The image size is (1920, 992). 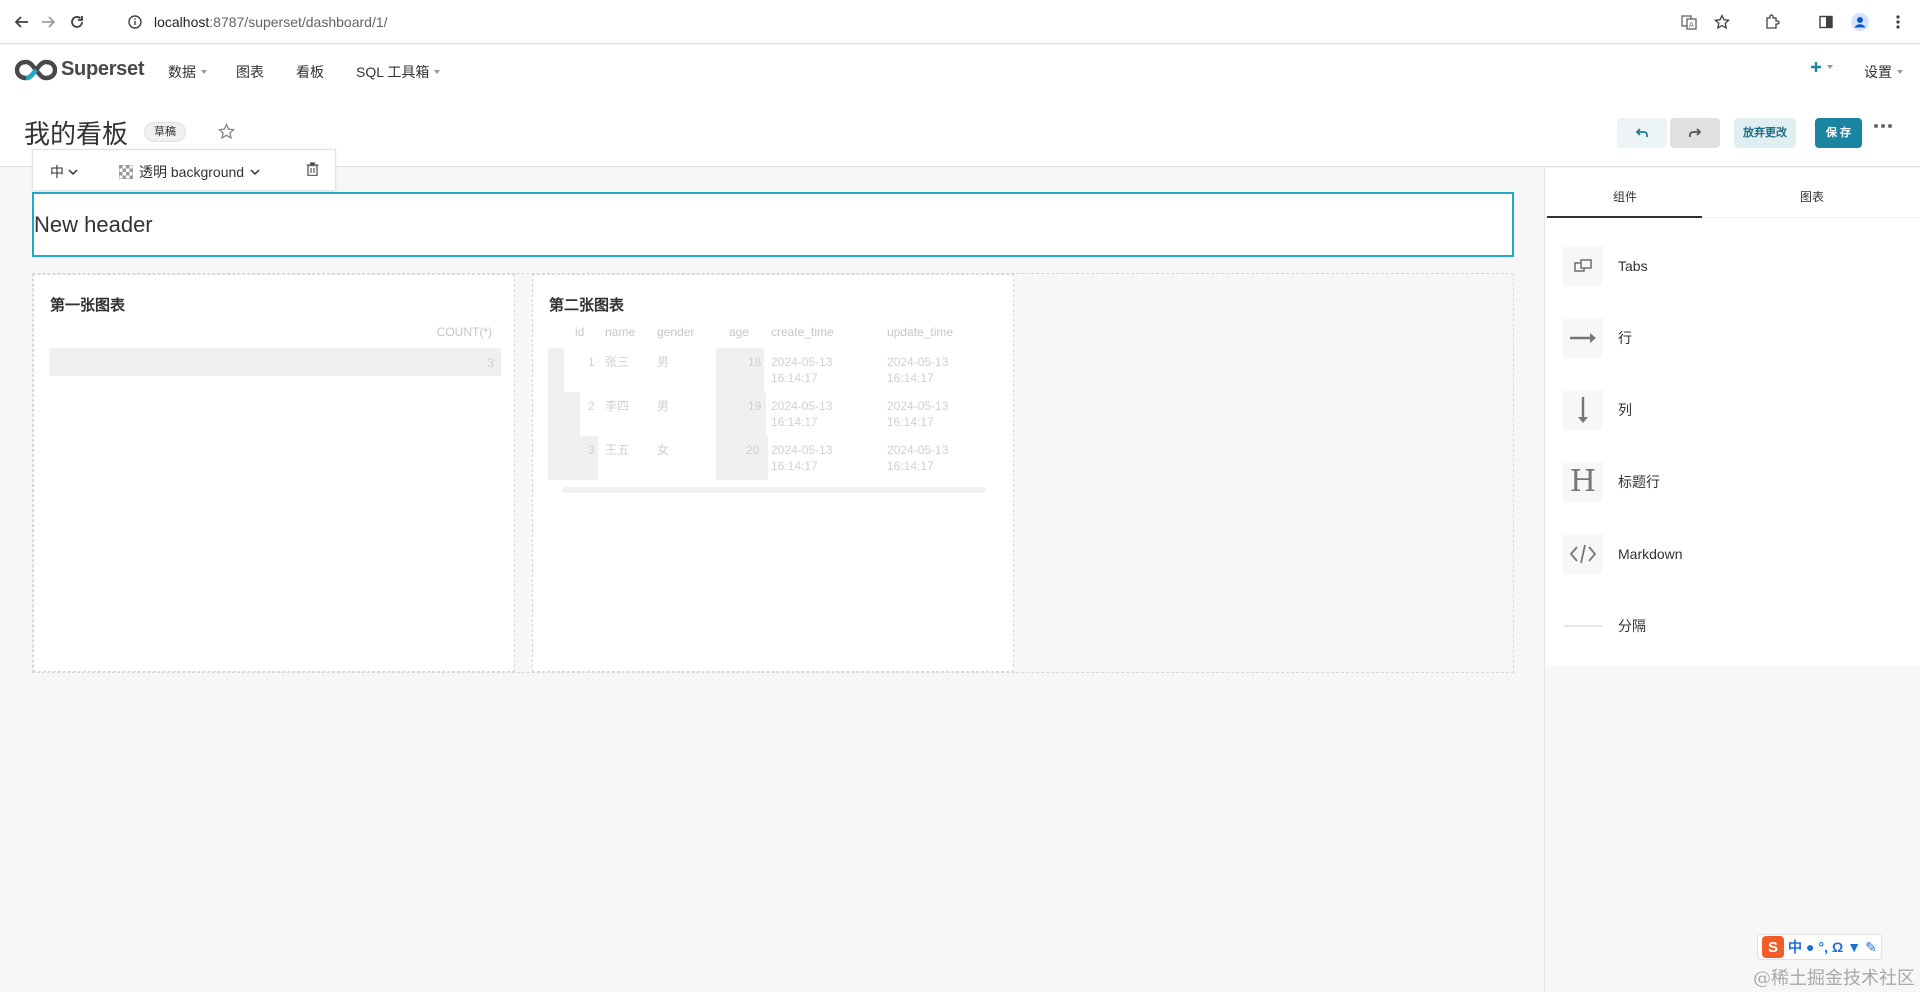 What do you see at coordinates (1837, 947) in the screenshot?
I see `ime-omega-icon: Ω` at bounding box center [1837, 947].